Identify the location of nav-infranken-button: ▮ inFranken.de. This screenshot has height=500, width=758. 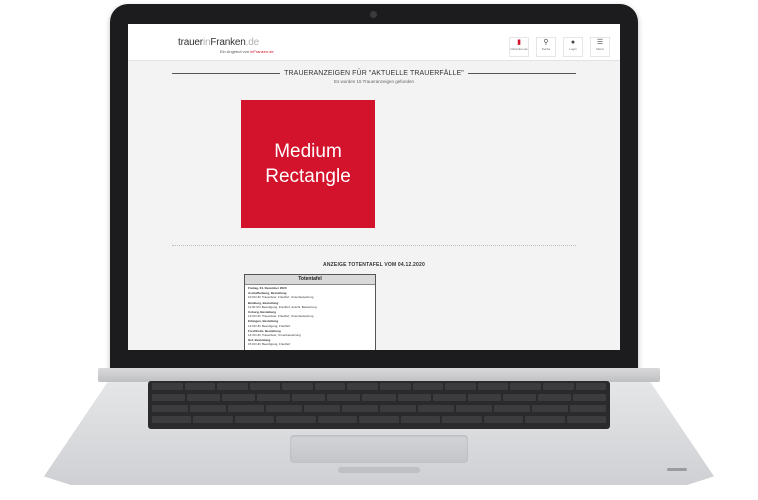
(519, 47).